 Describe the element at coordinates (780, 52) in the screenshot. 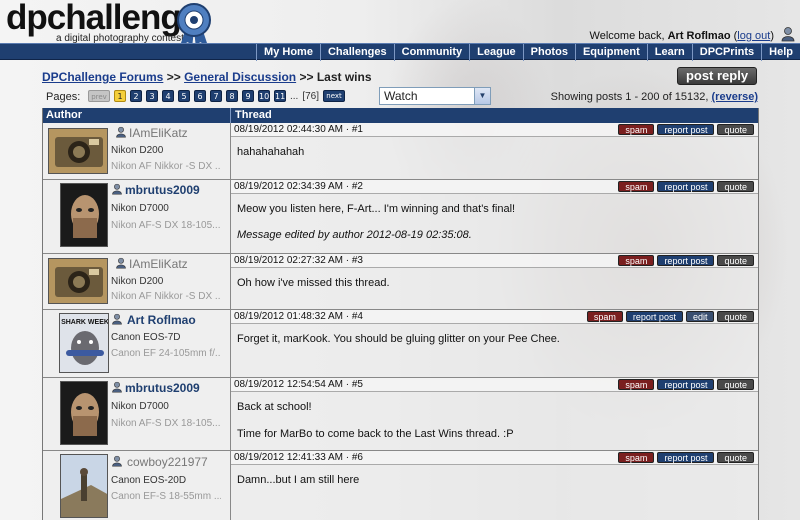

I see `nav-help: Help` at that location.